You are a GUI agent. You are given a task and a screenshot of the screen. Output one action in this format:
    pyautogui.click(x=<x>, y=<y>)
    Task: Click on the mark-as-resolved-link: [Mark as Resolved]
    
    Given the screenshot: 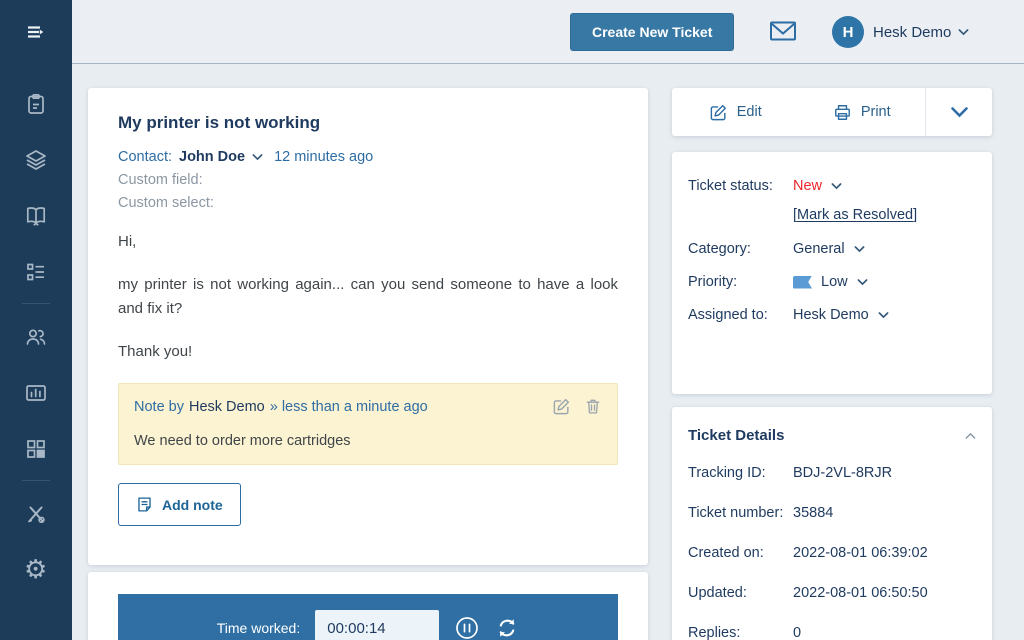 What is the action you would take?
    pyautogui.click(x=855, y=215)
    